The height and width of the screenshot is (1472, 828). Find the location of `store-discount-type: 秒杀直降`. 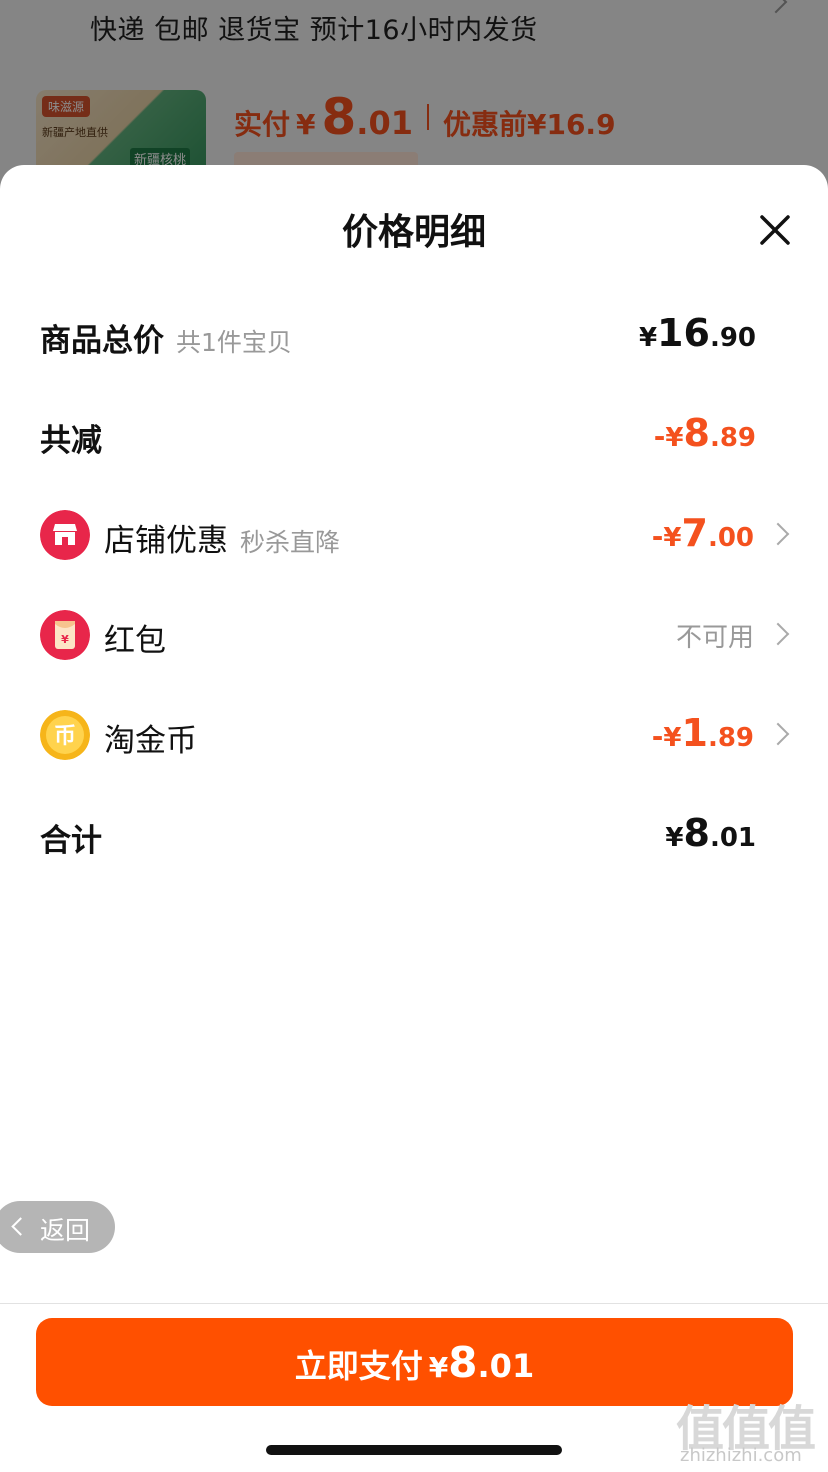

store-discount-type: 秒杀直降 is located at coordinates (290, 542).